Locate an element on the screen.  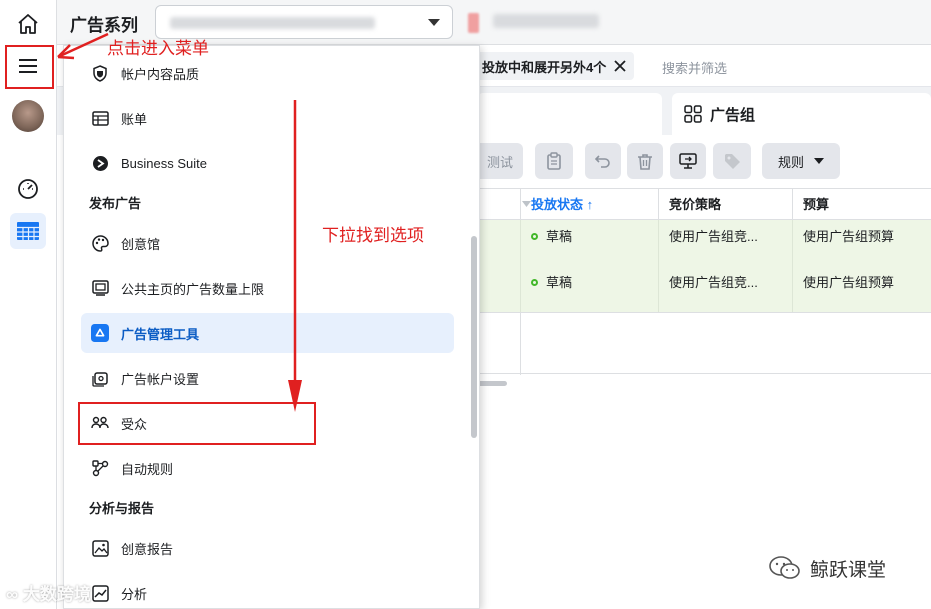
watermark-logo-icon: ∞ is located at coordinates (14, 594).